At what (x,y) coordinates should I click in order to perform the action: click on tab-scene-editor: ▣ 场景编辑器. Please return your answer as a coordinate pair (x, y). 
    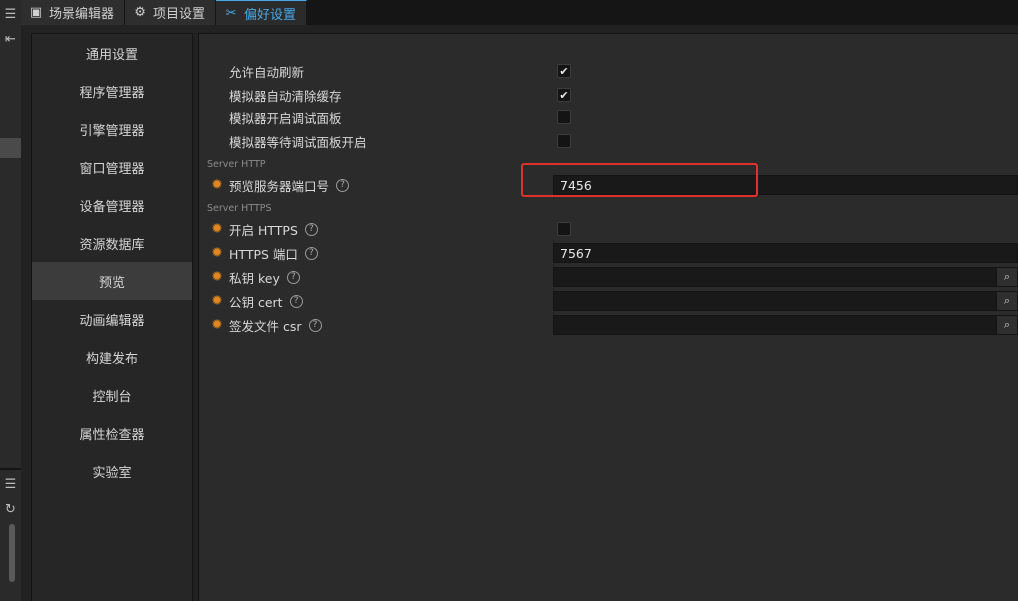
    Looking at the image, I should click on (73, 12).